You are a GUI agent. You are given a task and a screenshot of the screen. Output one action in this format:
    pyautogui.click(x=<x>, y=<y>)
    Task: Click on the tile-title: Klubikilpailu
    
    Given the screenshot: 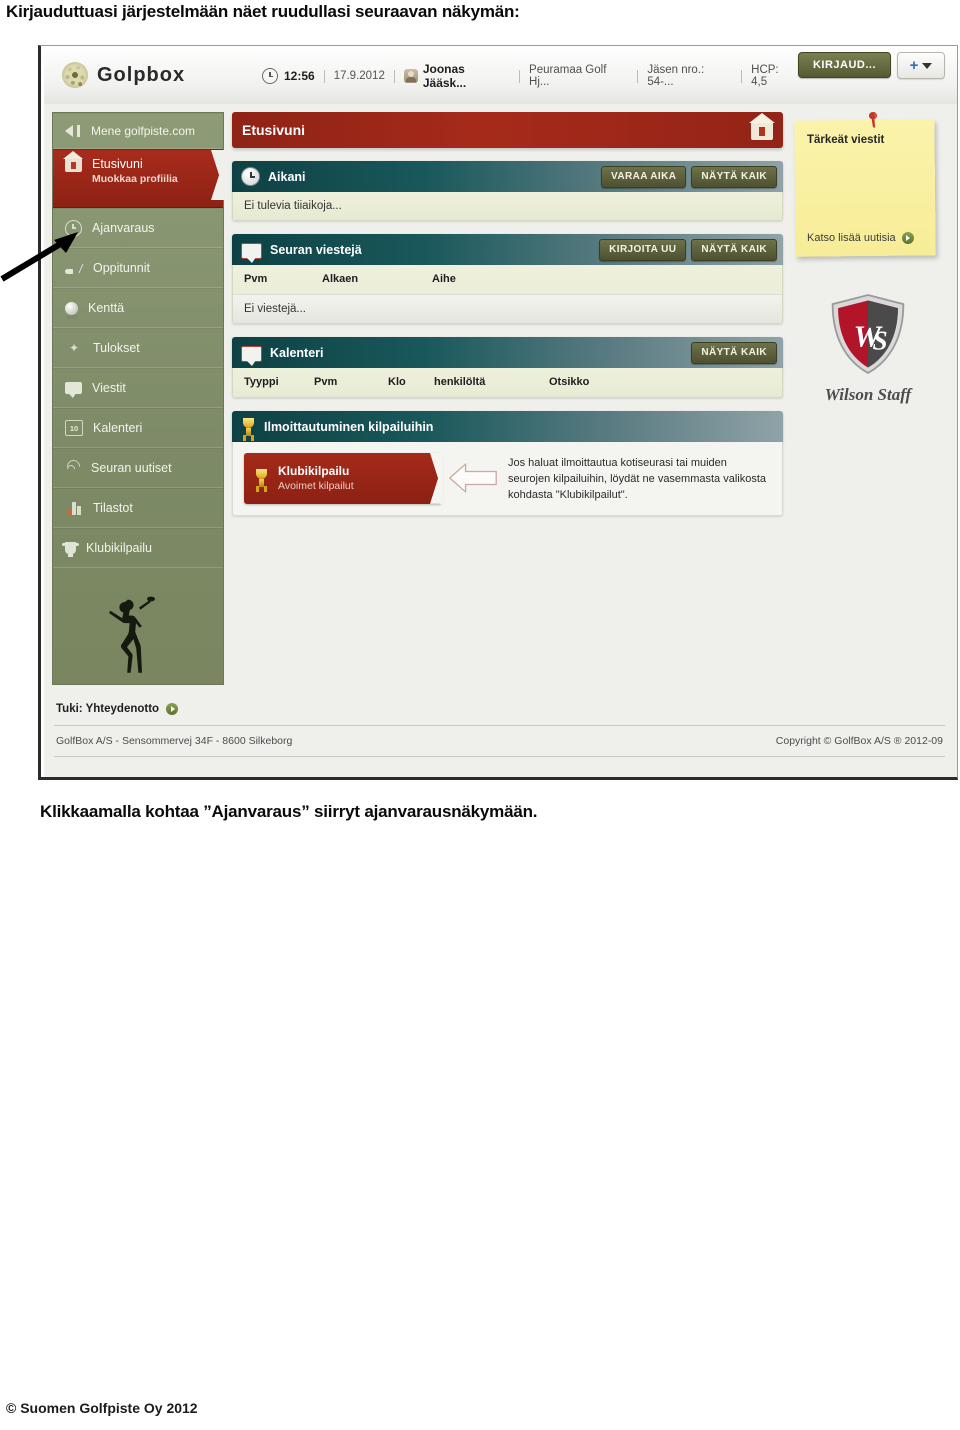 What is the action you would take?
    pyautogui.click(x=314, y=470)
    